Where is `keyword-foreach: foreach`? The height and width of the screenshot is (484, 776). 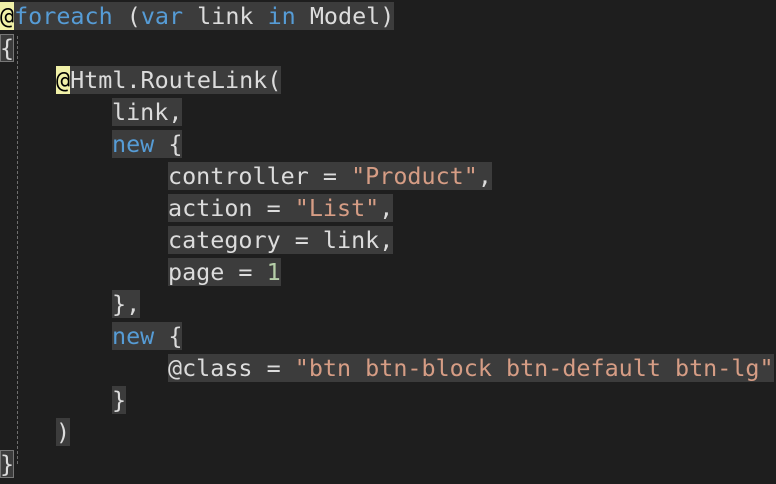
keyword-foreach: foreach is located at coordinates (63, 16).